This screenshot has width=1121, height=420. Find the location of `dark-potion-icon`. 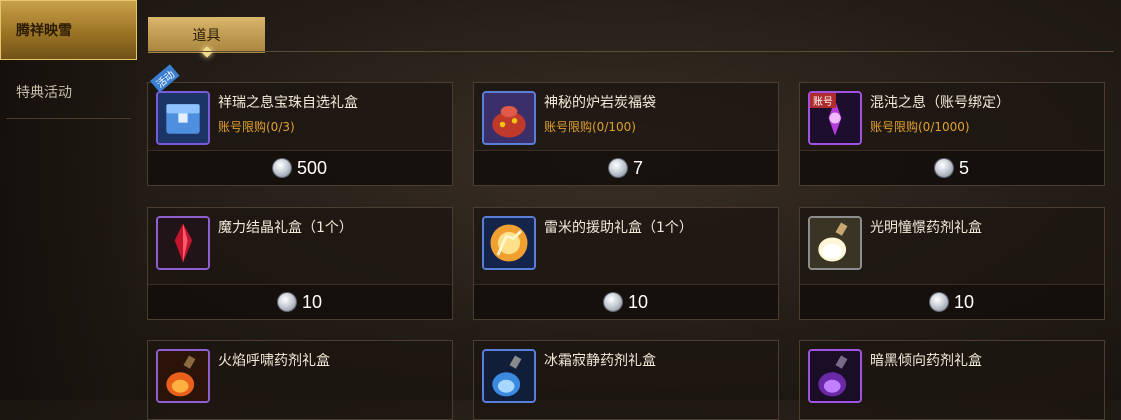

dark-potion-icon is located at coordinates (835, 376).